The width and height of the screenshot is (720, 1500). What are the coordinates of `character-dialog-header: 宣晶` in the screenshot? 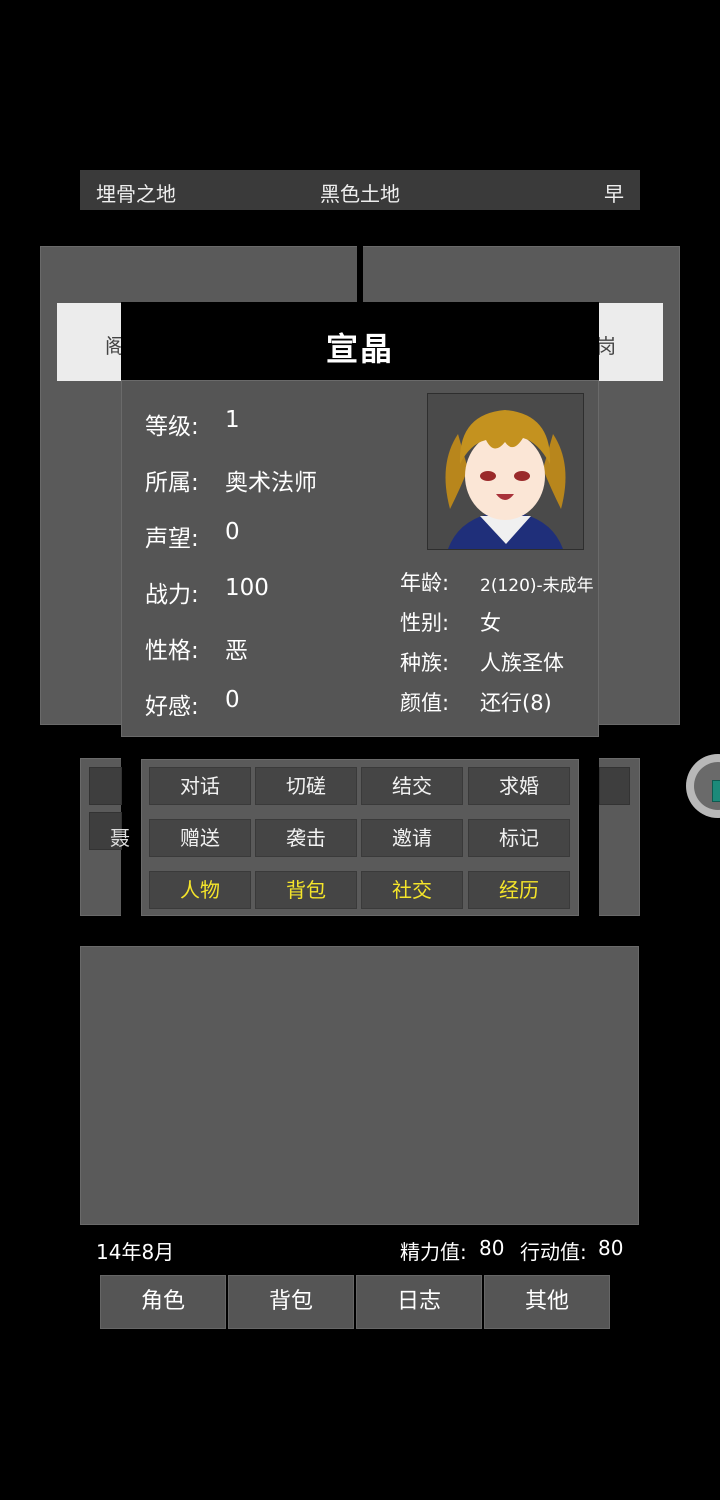 It's located at (360, 341).